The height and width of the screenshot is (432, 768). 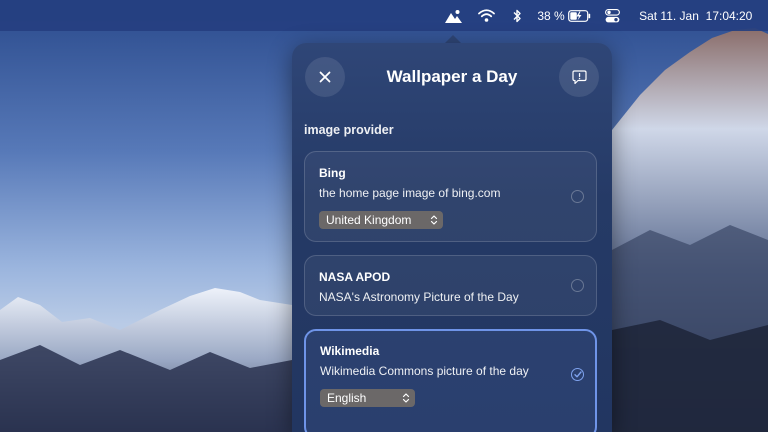 I want to click on provider-title: Wikimedia, so click(x=350, y=351).